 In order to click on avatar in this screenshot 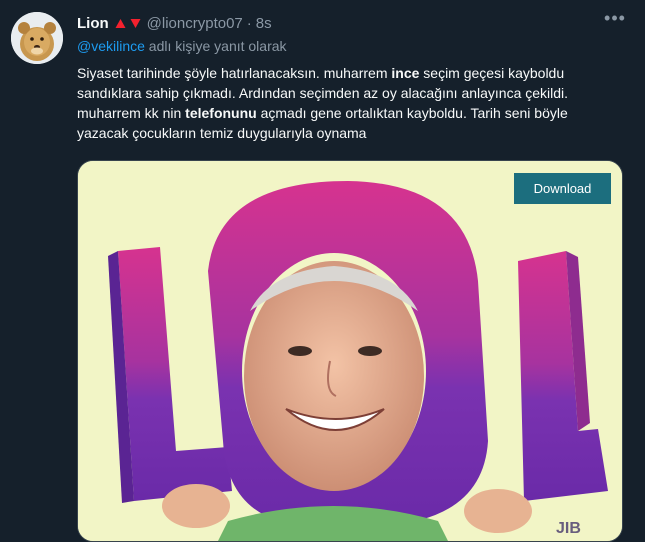, I will do `click(37, 38)`.